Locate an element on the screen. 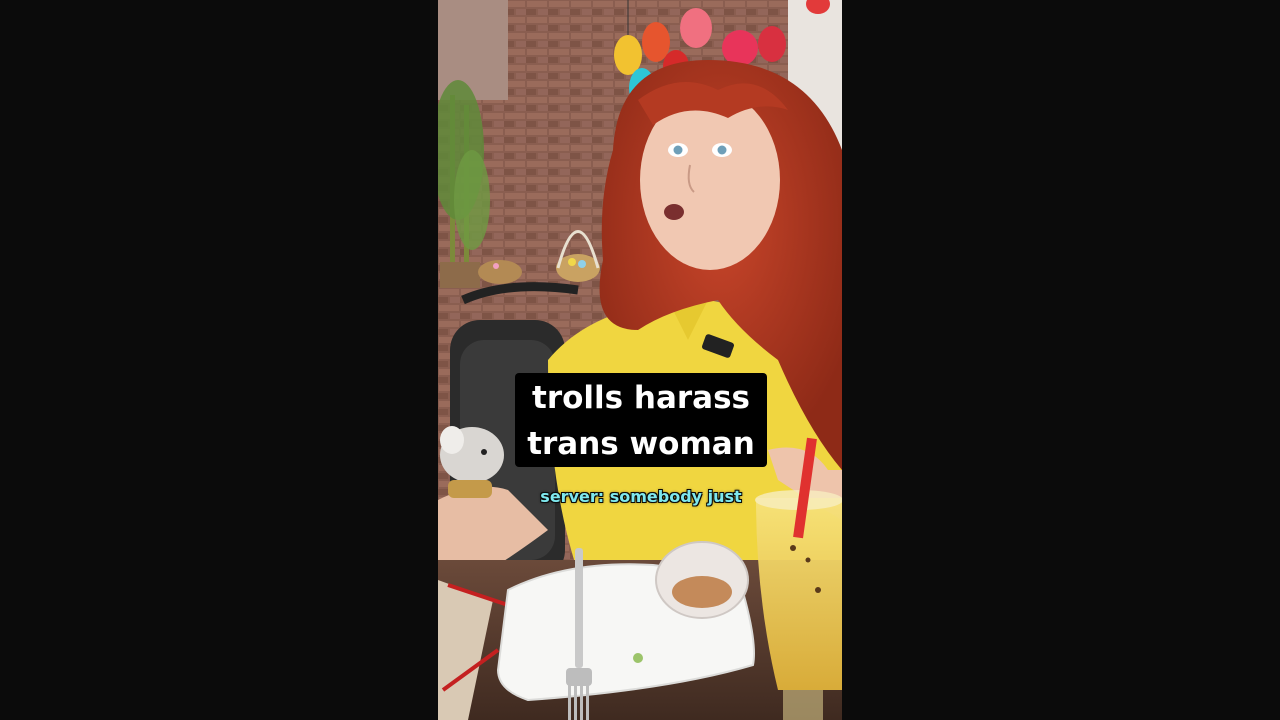  speech-subtitle: server: somebody just is located at coordinates (641, 496).